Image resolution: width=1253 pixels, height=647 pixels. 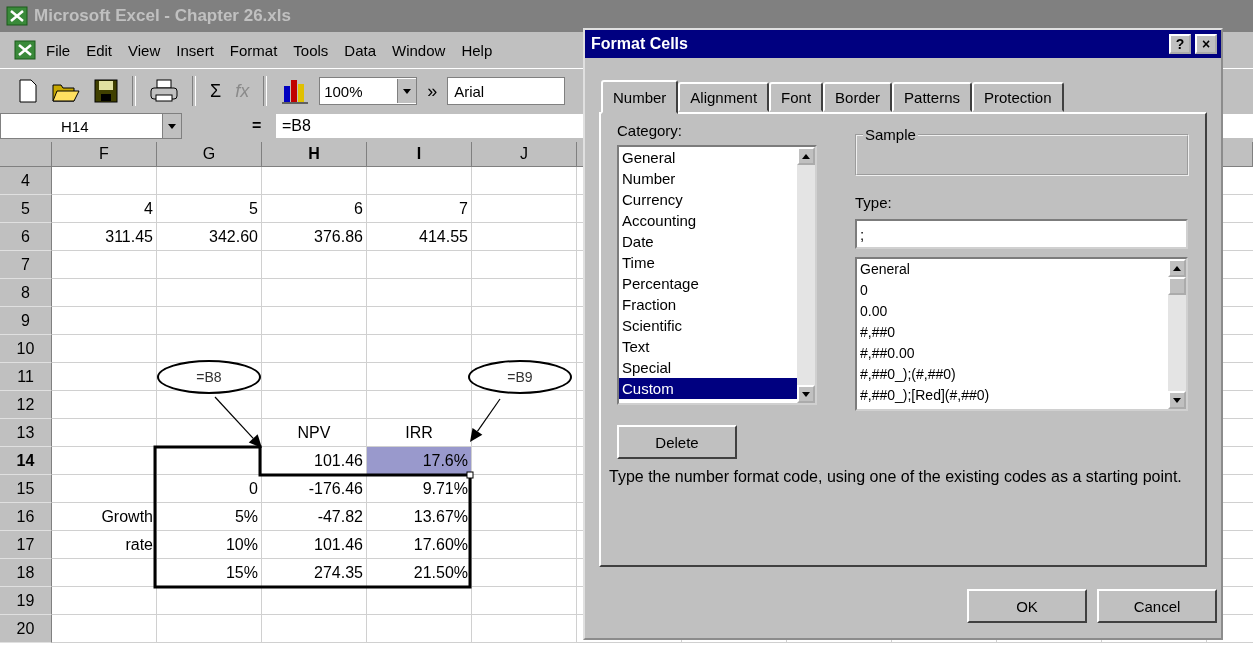 I want to click on menu-item: Window, so click(x=419, y=50).